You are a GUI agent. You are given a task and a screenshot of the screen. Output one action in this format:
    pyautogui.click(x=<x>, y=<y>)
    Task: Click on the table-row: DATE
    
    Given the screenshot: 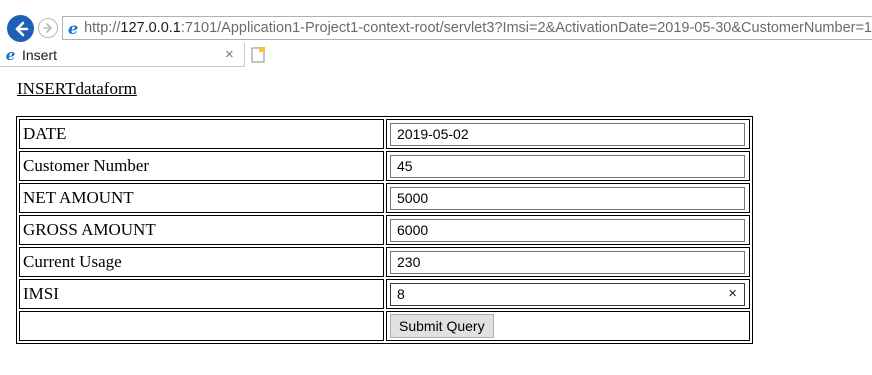 What is the action you would take?
    pyautogui.click(x=384, y=134)
    